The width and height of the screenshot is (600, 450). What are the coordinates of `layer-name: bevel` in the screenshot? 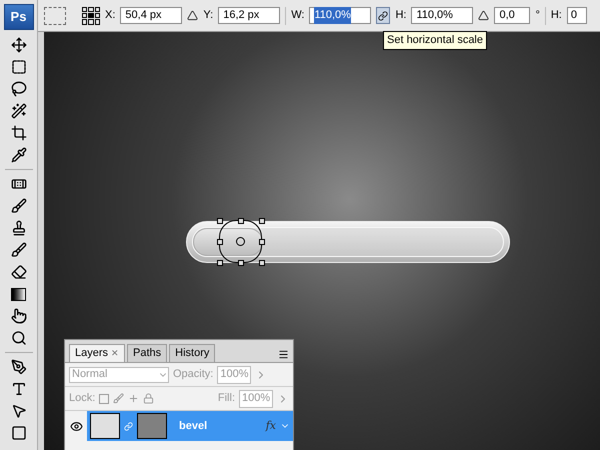 It's located at (193, 426).